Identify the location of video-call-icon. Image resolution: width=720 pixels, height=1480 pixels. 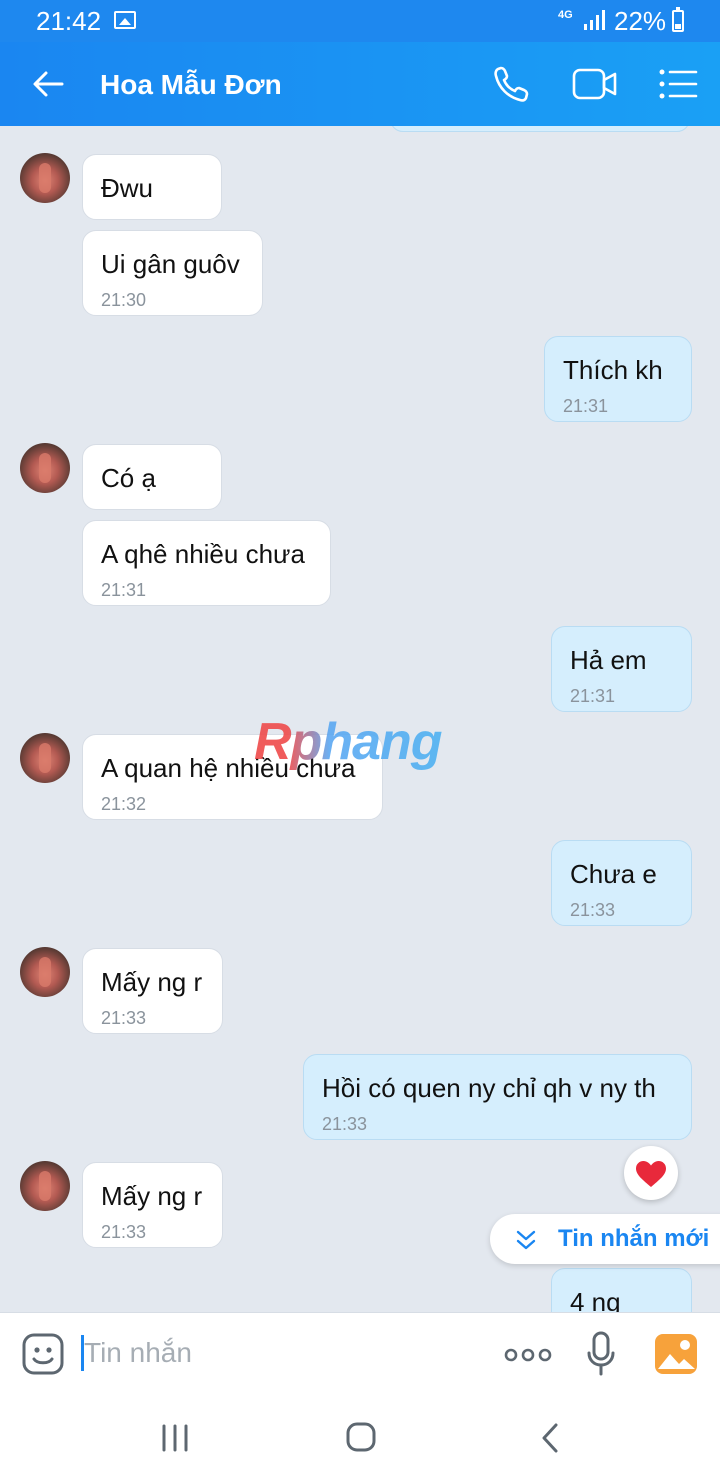
(595, 84).